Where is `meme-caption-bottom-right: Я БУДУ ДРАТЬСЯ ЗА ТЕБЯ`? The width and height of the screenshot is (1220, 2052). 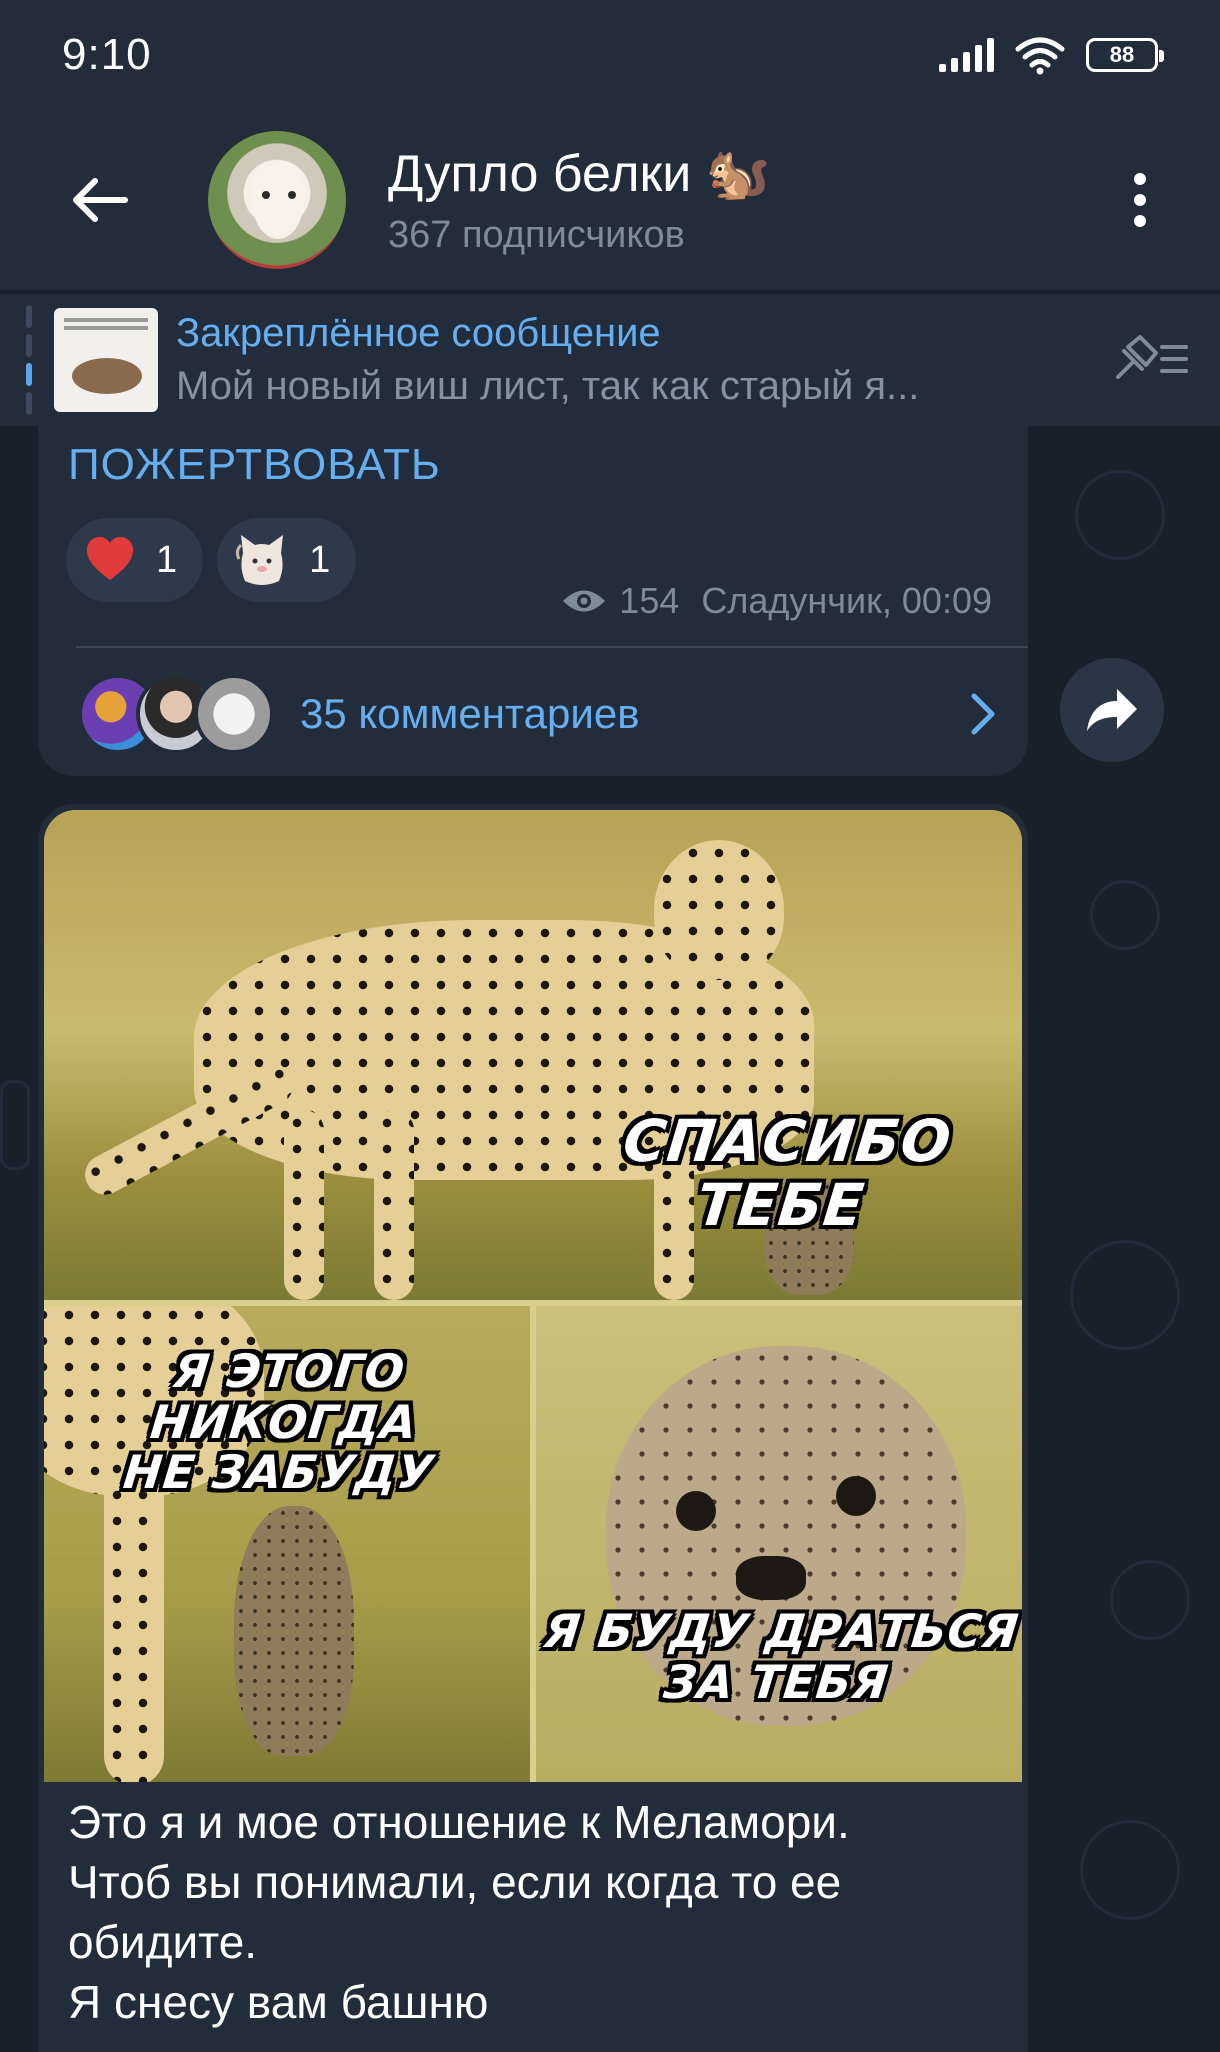 meme-caption-bottom-right: Я БУДУ ДРАТЬСЯ ЗА ТЕБЯ is located at coordinates (781, 1656).